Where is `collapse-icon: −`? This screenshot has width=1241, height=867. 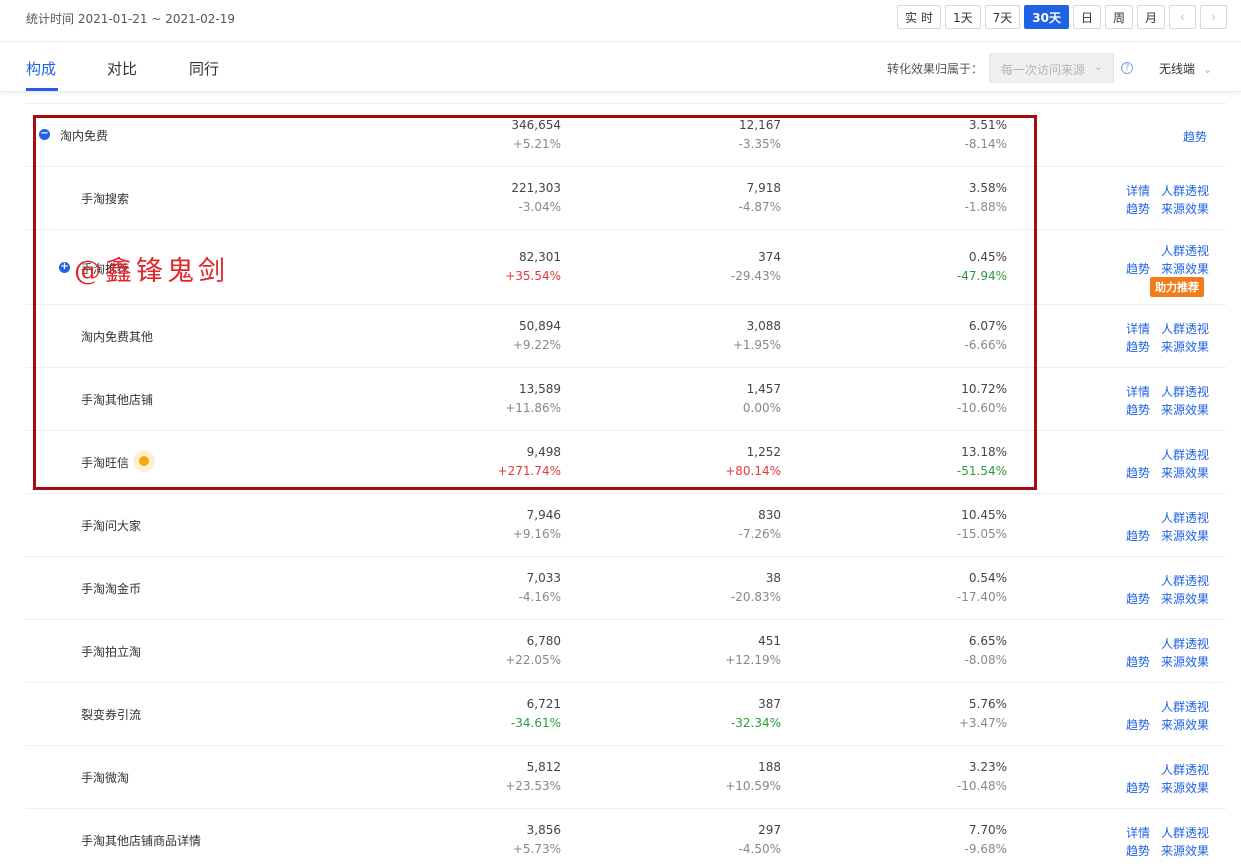 collapse-icon: − is located at coordinates (44, 134).